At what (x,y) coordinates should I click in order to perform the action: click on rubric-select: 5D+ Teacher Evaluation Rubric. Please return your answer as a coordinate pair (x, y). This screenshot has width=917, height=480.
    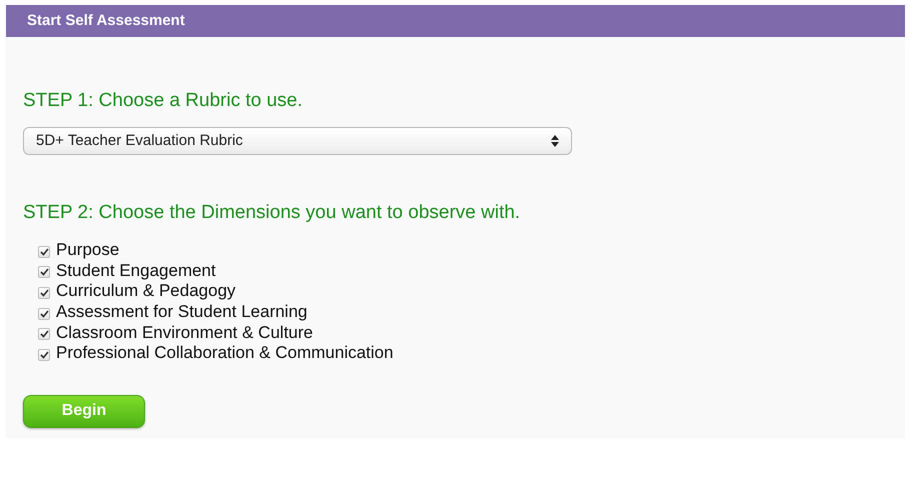
    Looking at the image, I should click on (297, 141).